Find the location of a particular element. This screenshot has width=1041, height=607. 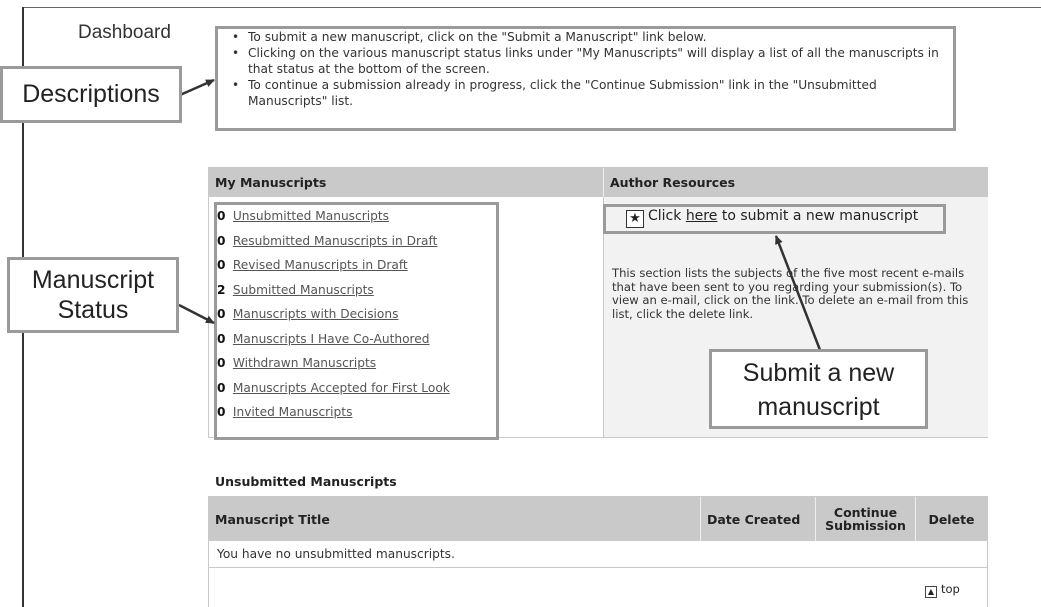

callout-status-line2: Status is located at coordinates (93, 310).